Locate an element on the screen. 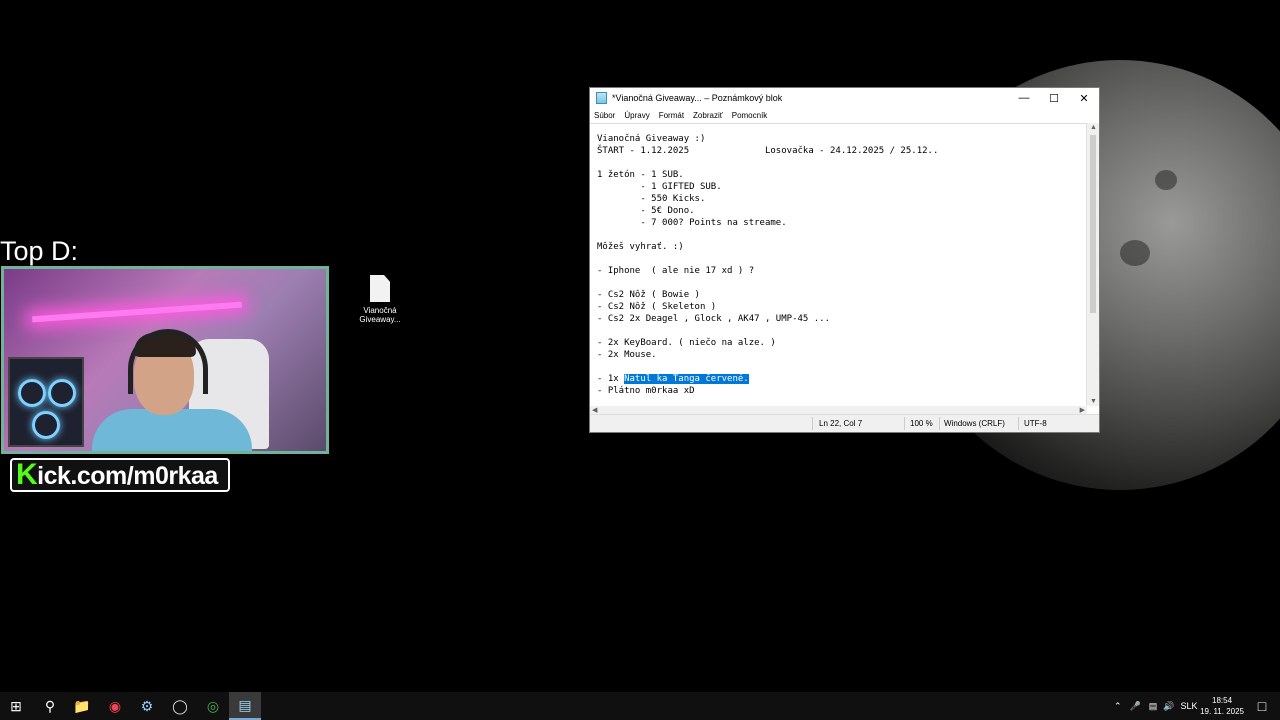 This screenshot has width=1280, height=720. volume-icon: 🔊 is located at coordinates (1168, 706).